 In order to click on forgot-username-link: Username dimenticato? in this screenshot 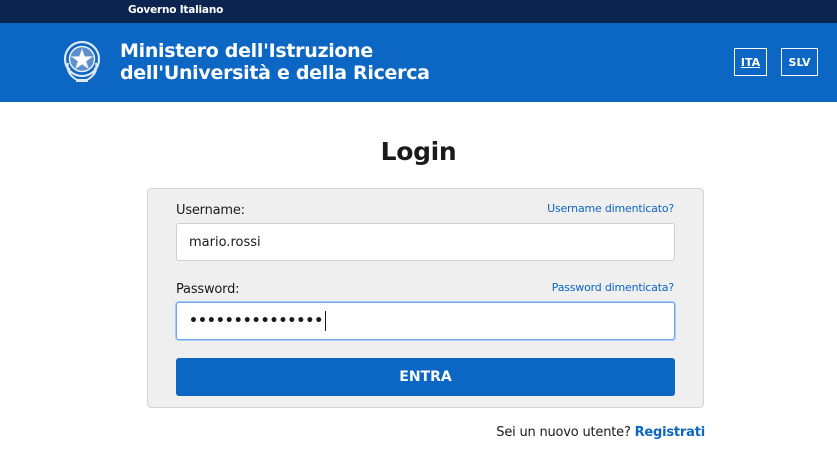, I will do `click(610, 208)`.